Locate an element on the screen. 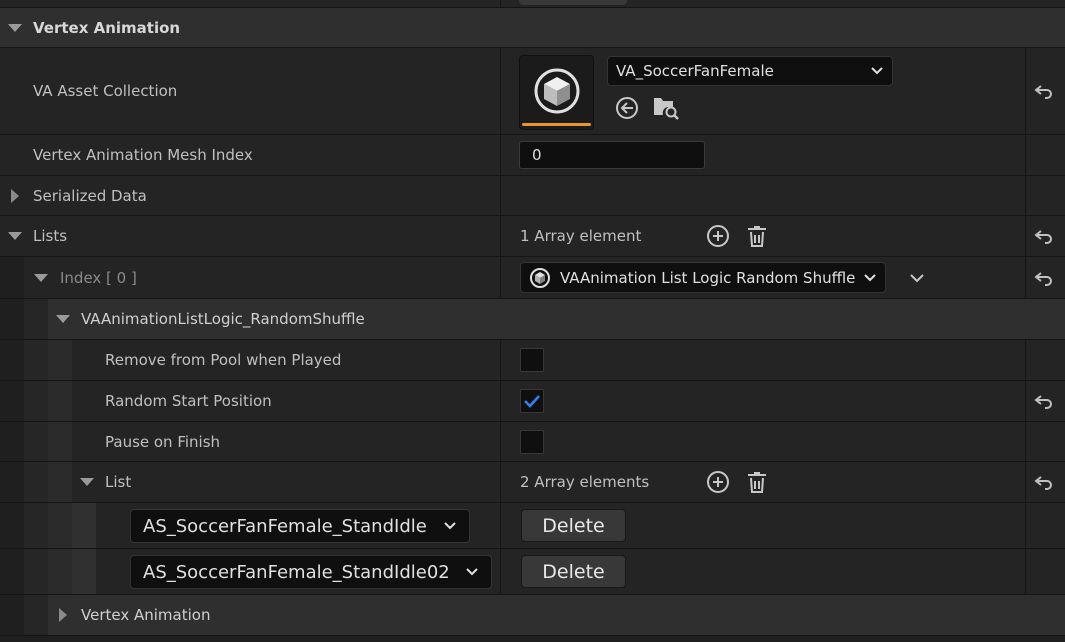 This screenshot has height=642, width=1065. use-selected-arrow-icon is located at coordinates (627, 108).